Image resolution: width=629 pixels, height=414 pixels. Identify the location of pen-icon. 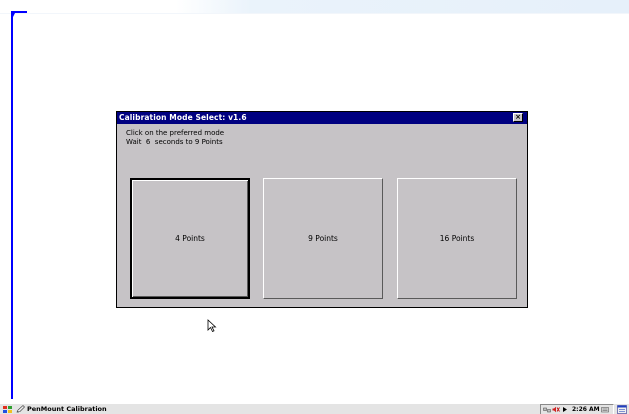
(20, 409).